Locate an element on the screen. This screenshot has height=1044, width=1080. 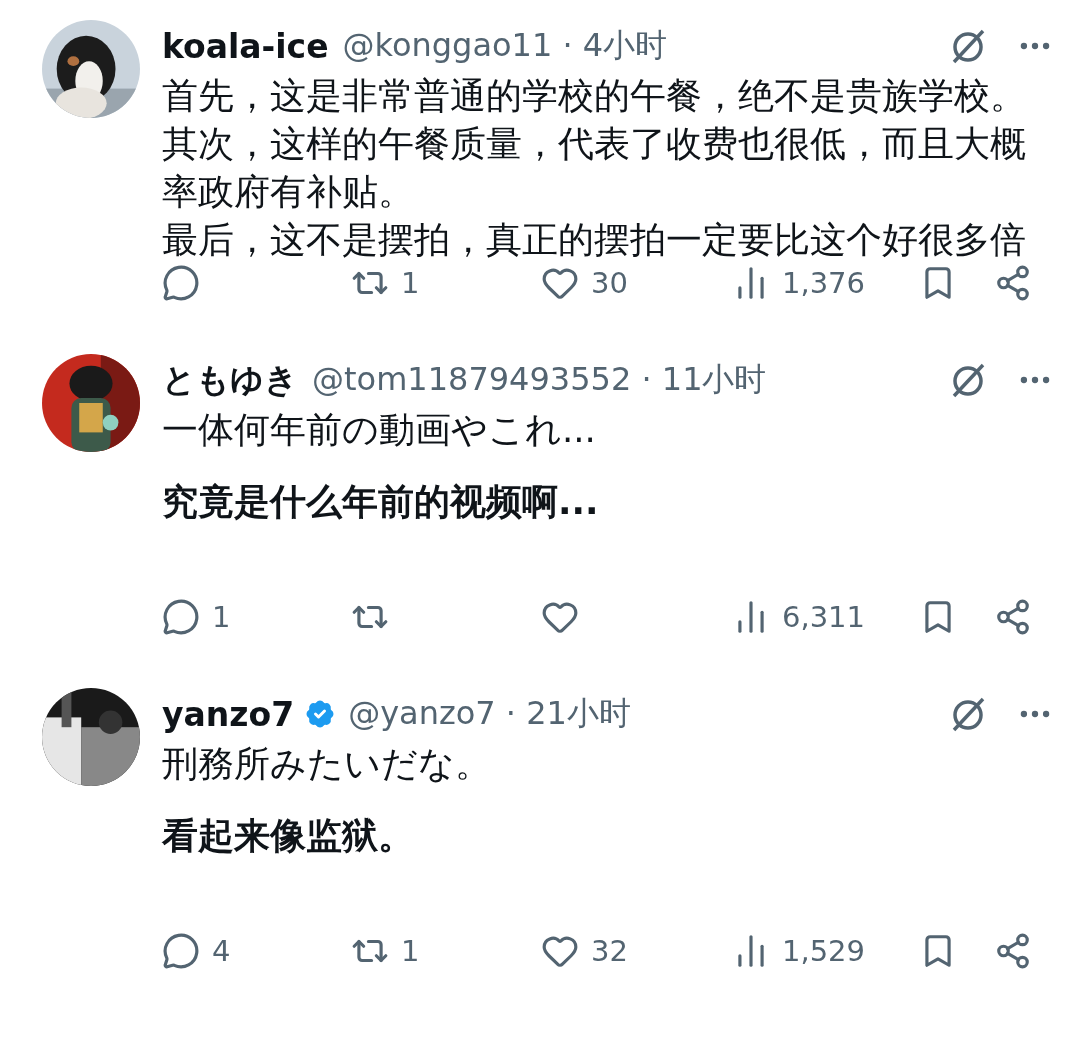
views-button: 6,311 is located at coordinates (825, 617).